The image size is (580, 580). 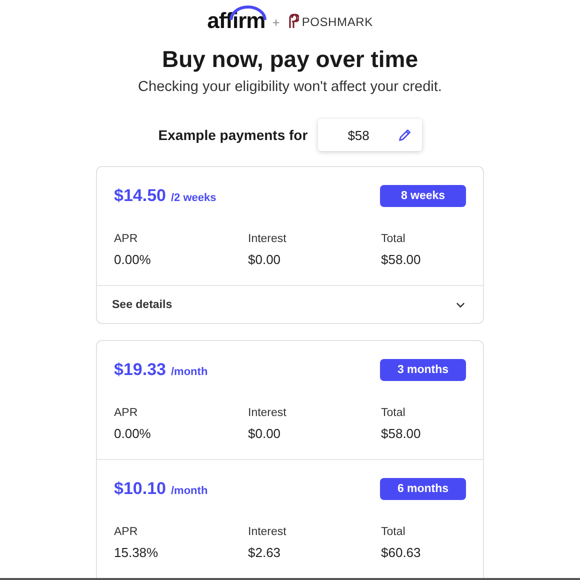 What do you see at coordinates (405, 135) in the screenshot?
I see `pencil-icon` at bounding box center [405, 135].